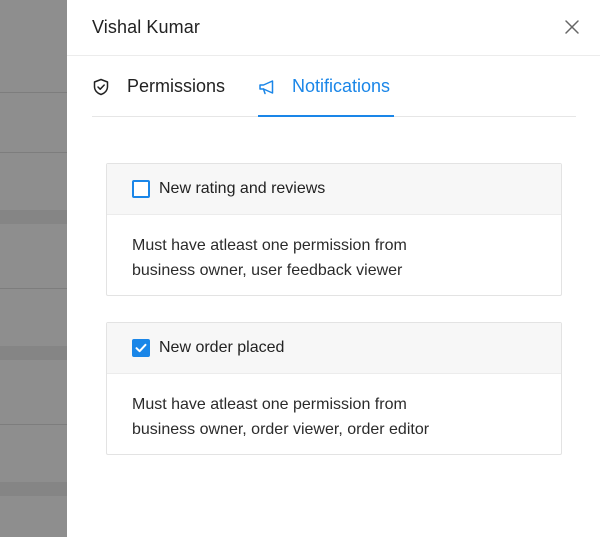 This screenshot has width=600, height=537. Describe the element at coordinates (266, 86) in the screenshot. I see `megaphone-icon` at that location.